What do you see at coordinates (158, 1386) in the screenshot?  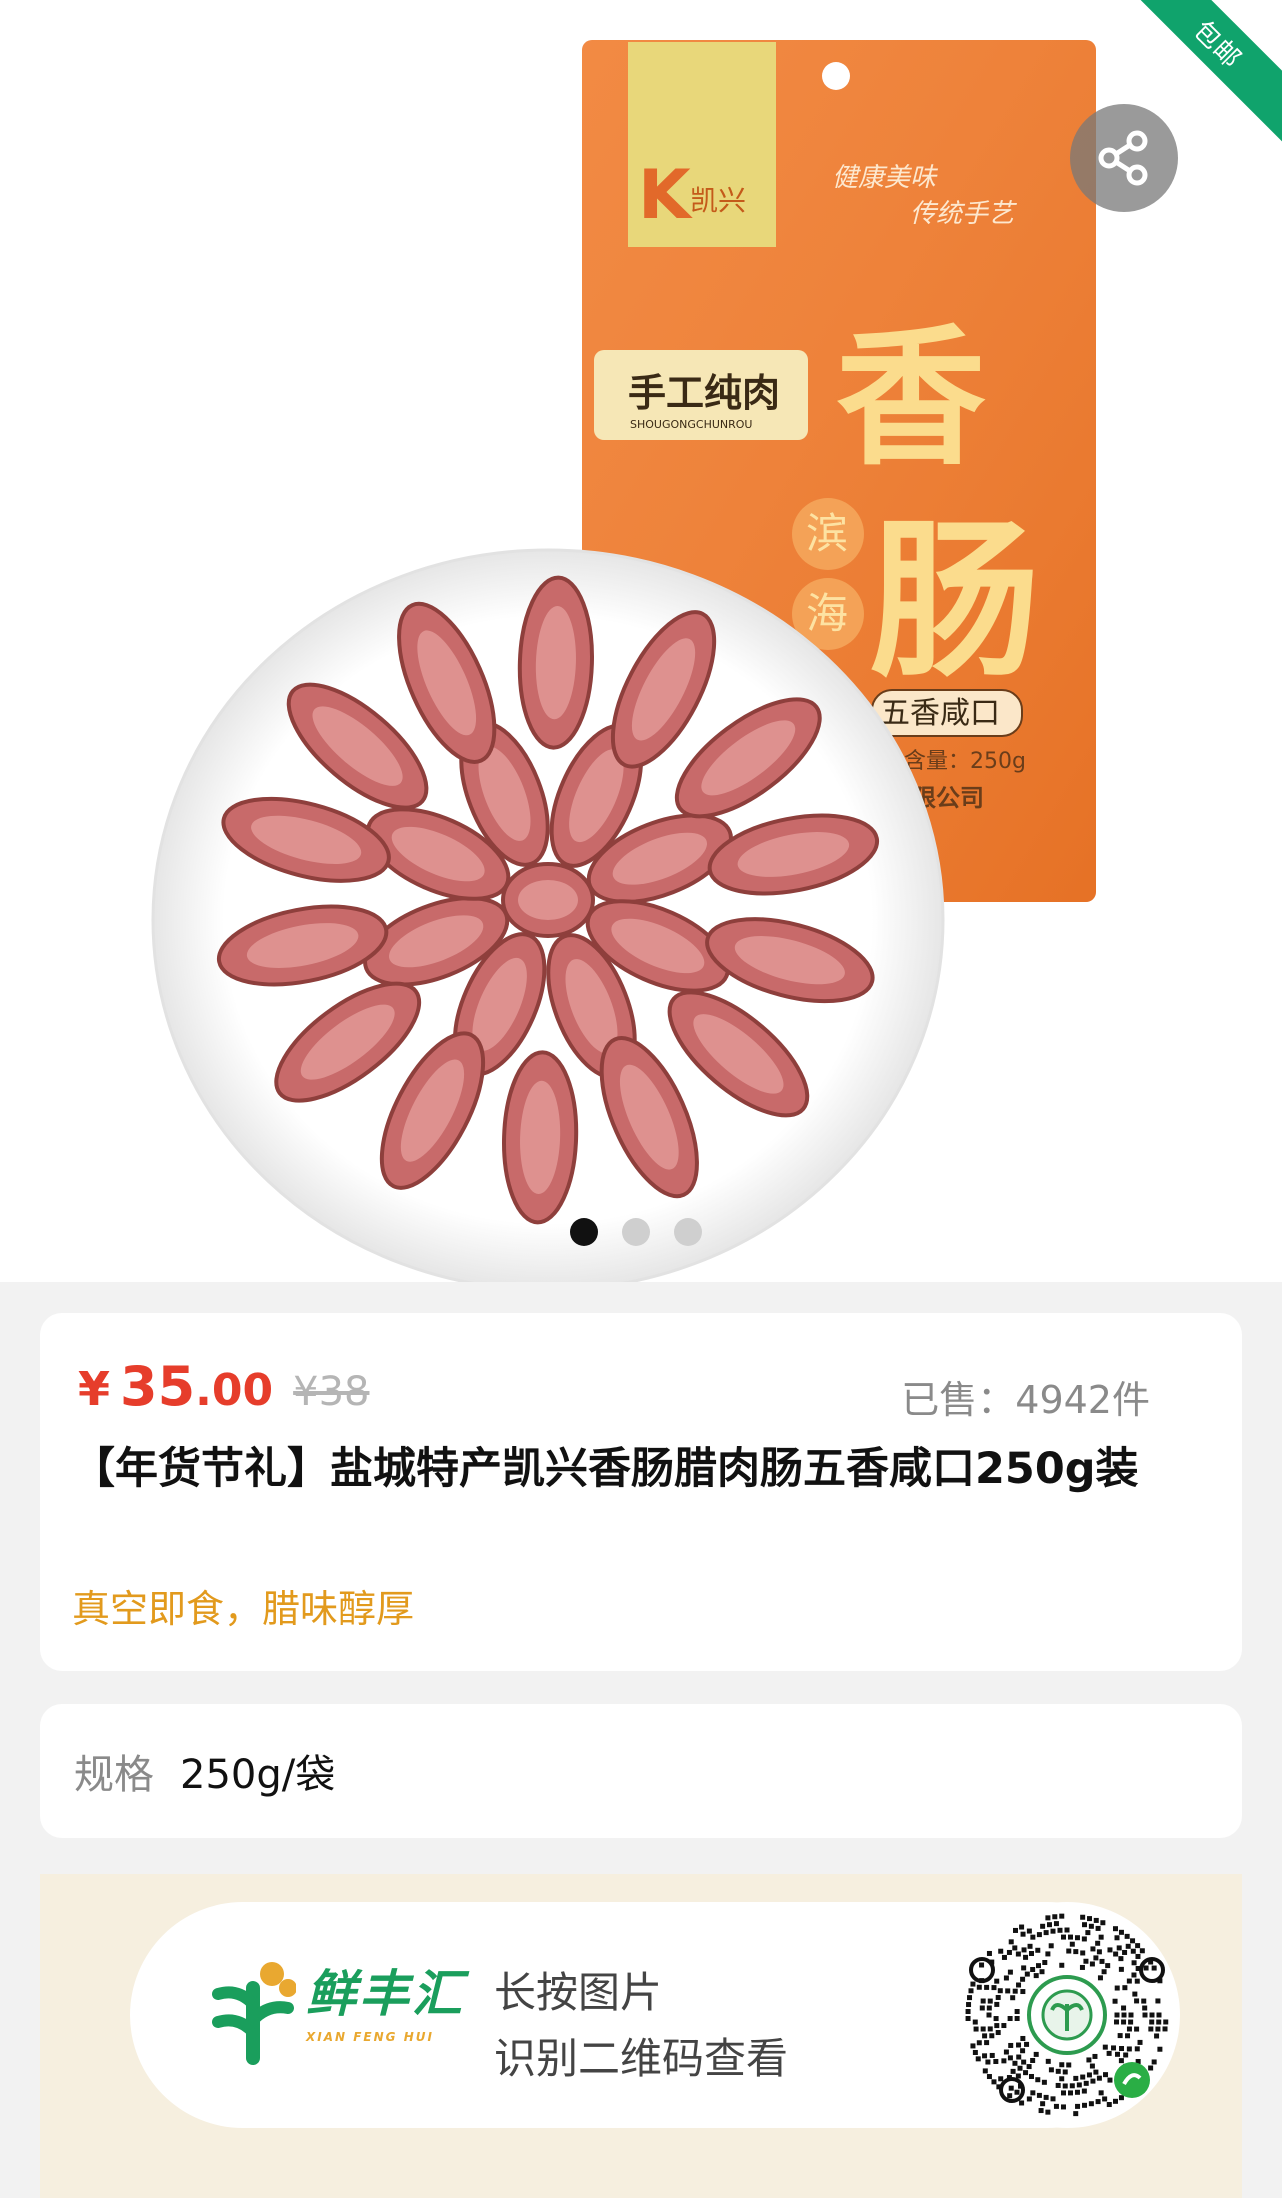 I see `price-integer: 35` at bounding box center [158, 1386].